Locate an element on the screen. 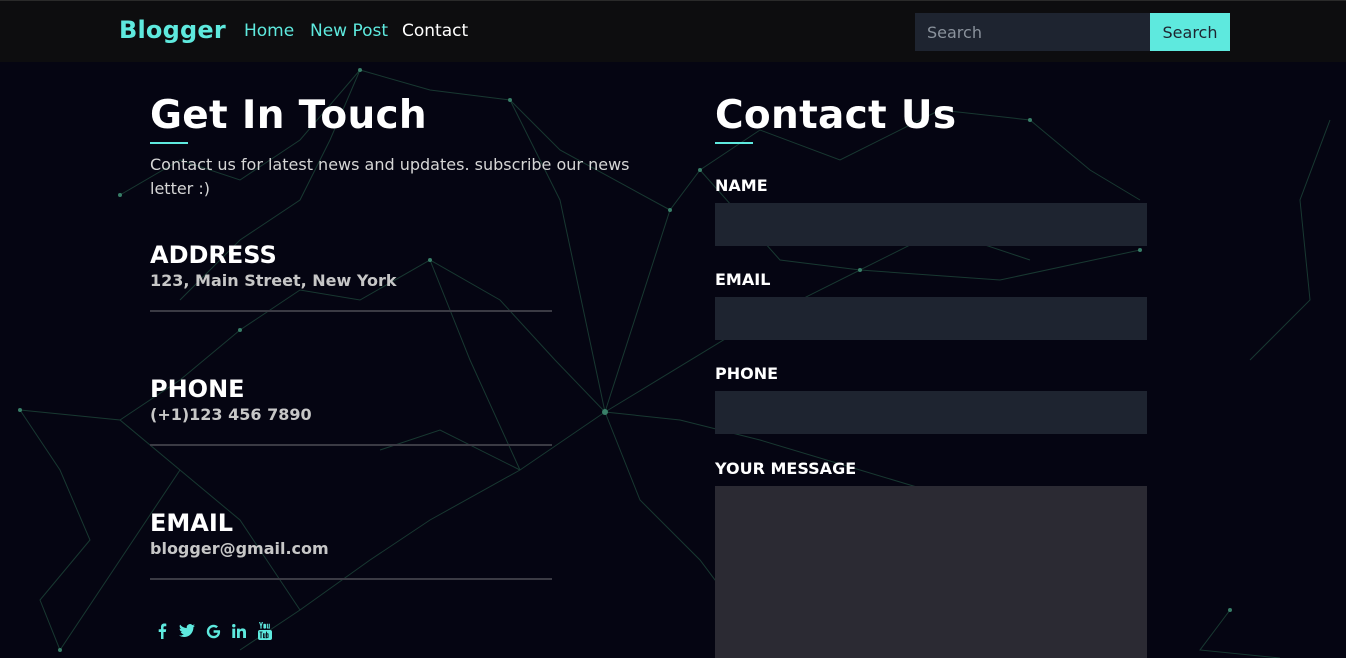 This screenshot has height=658, width=1346. email-field is located at coordinates (931, 318).